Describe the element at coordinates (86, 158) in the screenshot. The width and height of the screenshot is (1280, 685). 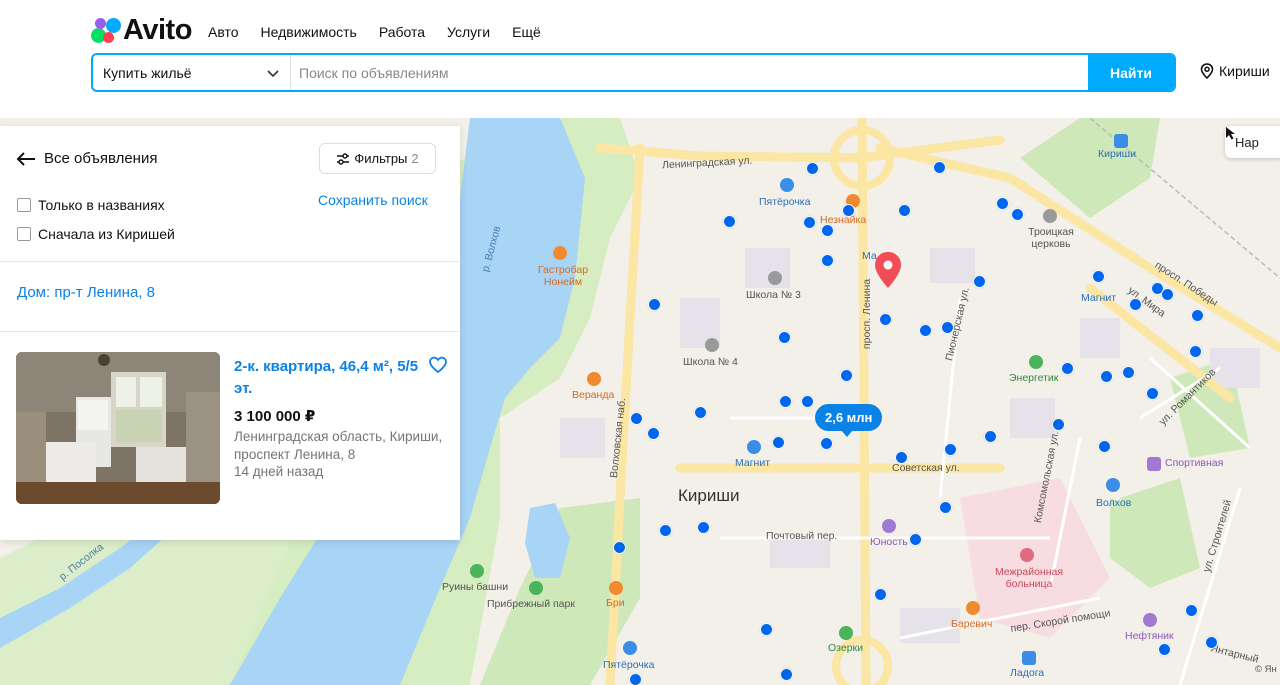
I see `back-to-all-listings: Все объявления` at that location.